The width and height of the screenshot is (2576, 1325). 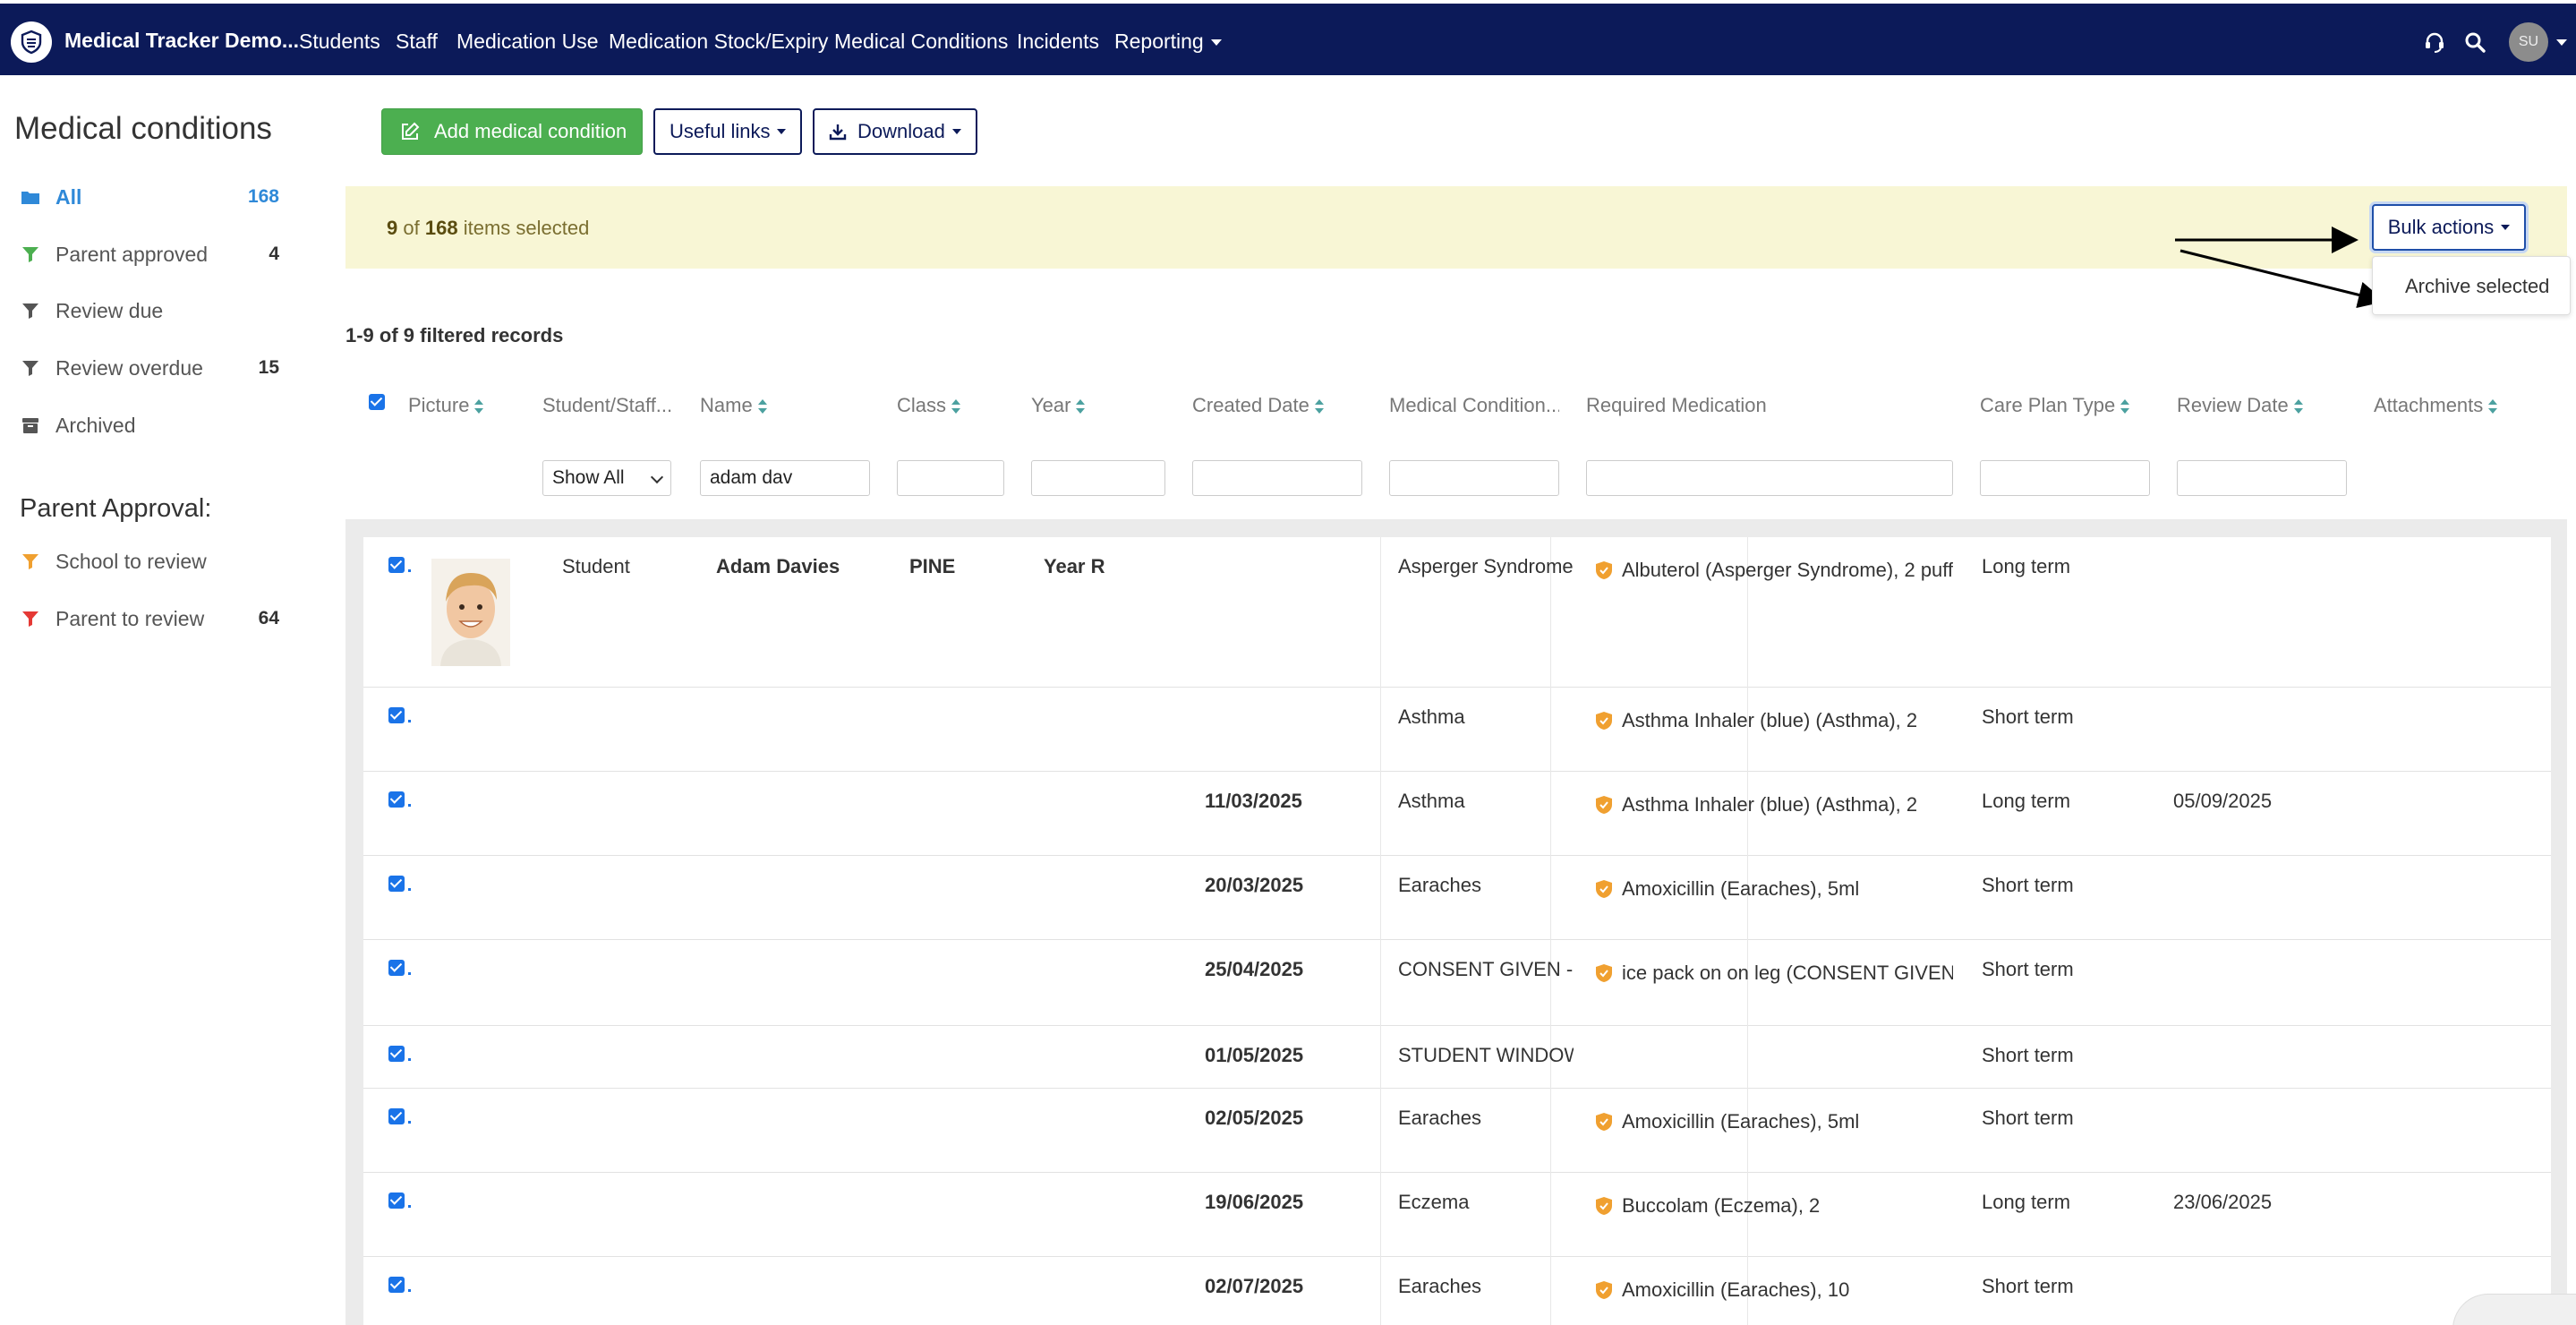 I want to click on header-care-plan-type: Care Plan Type, so click(x=2055, y=405).